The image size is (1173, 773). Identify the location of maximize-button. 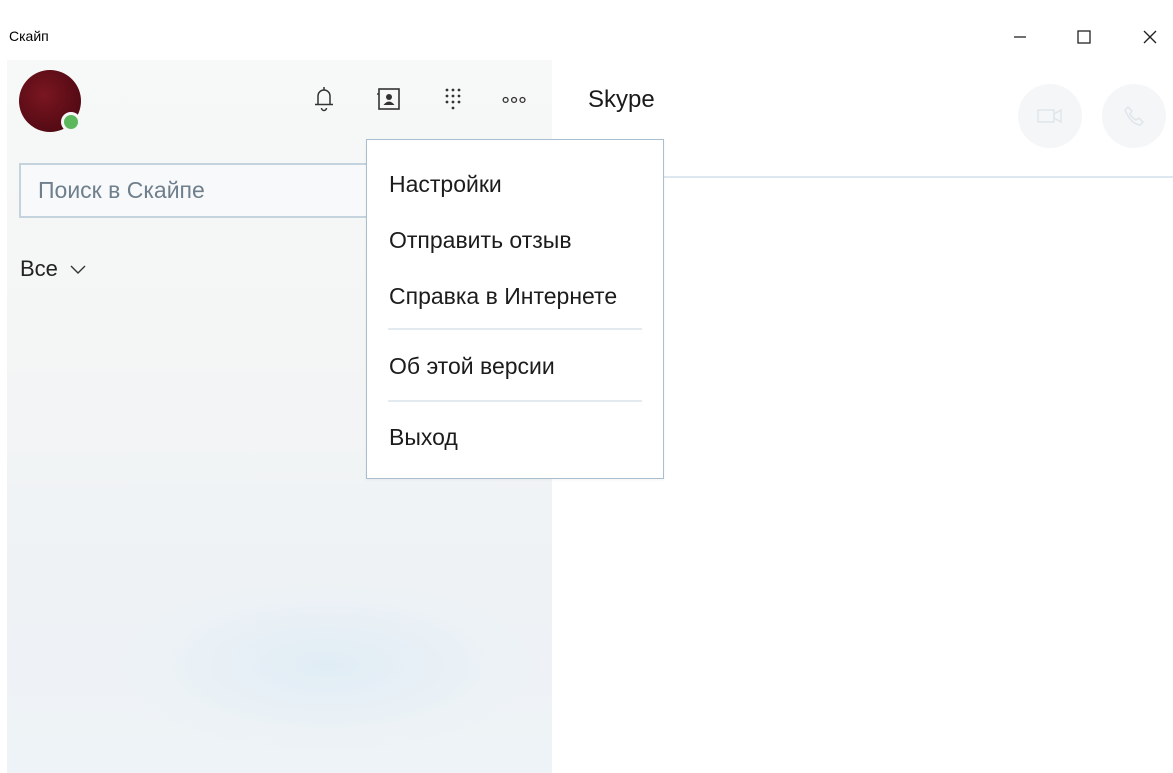
(1084, 37).